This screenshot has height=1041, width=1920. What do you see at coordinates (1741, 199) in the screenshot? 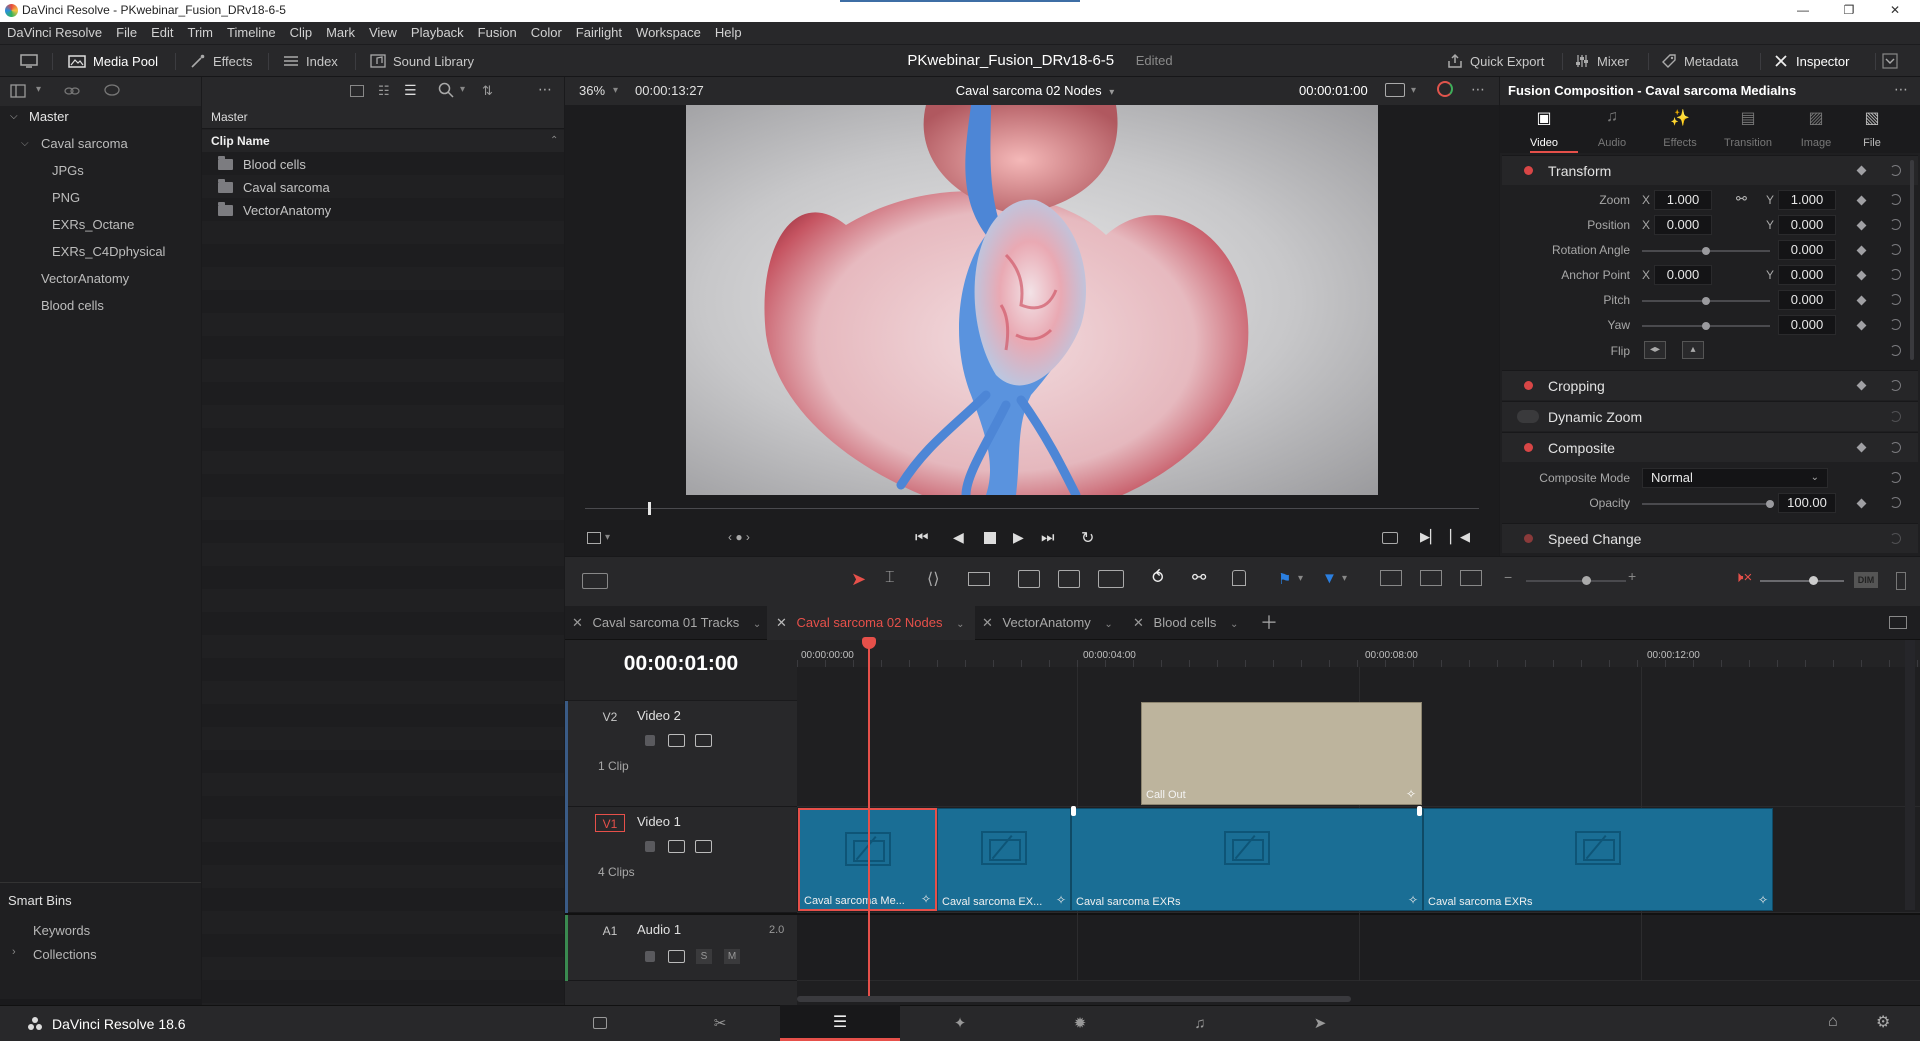
I see `link-icon: ⚯` at bounding box center [1741, 199].